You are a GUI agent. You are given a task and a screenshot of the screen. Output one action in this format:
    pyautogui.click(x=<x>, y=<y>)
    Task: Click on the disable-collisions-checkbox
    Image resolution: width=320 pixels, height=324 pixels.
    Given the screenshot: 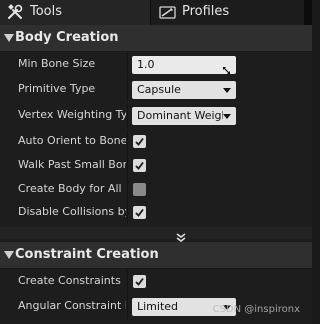 What is the action you would take?
    pyautogui.click(x=139, y=212)
    